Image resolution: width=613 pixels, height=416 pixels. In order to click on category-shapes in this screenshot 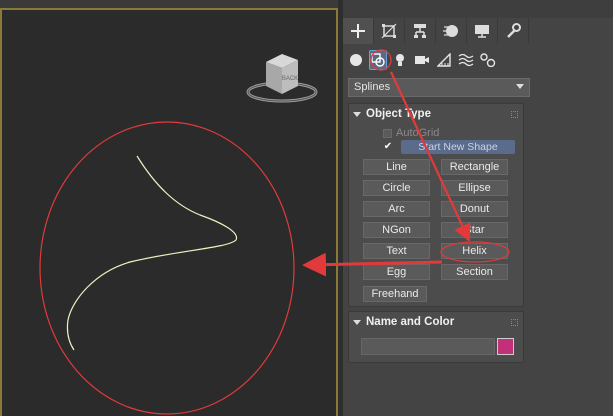, I will do `click(378, 60)`.